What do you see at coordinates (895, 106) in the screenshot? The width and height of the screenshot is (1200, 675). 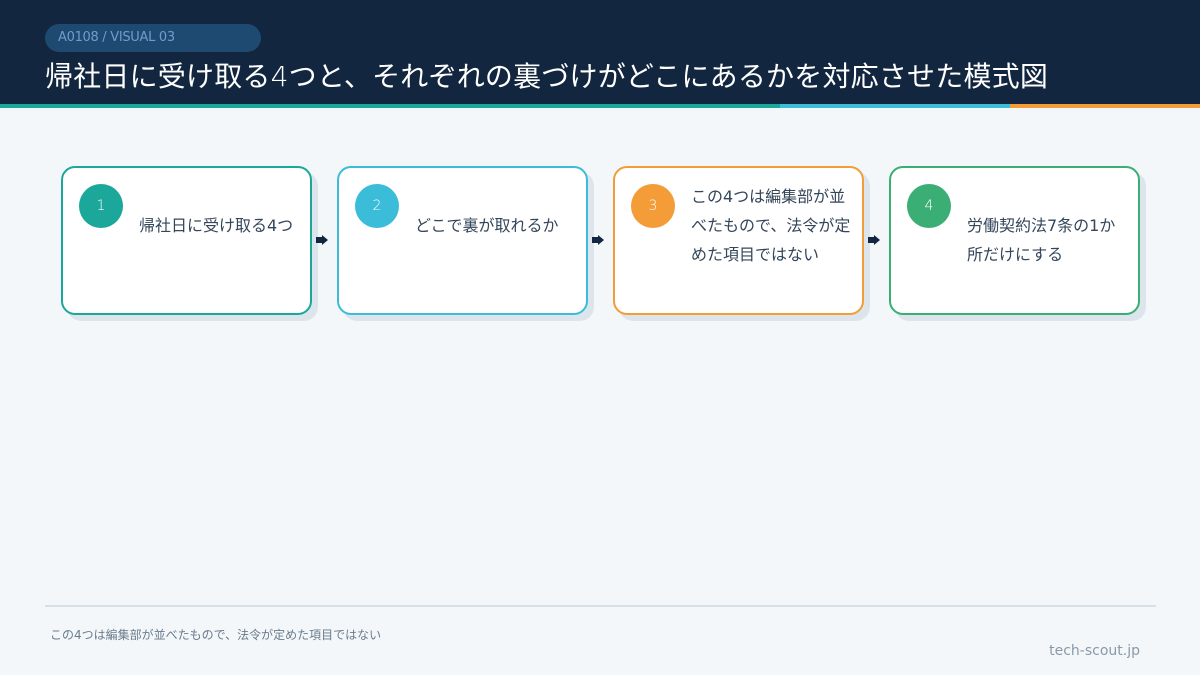 I see `accent-stripe-sky` at bounding box center [895, 106].